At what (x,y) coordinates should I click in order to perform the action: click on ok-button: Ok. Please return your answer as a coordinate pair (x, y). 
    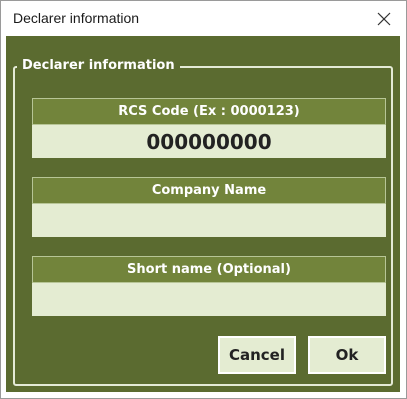
    Looking at the image, I should click on (347, 355).